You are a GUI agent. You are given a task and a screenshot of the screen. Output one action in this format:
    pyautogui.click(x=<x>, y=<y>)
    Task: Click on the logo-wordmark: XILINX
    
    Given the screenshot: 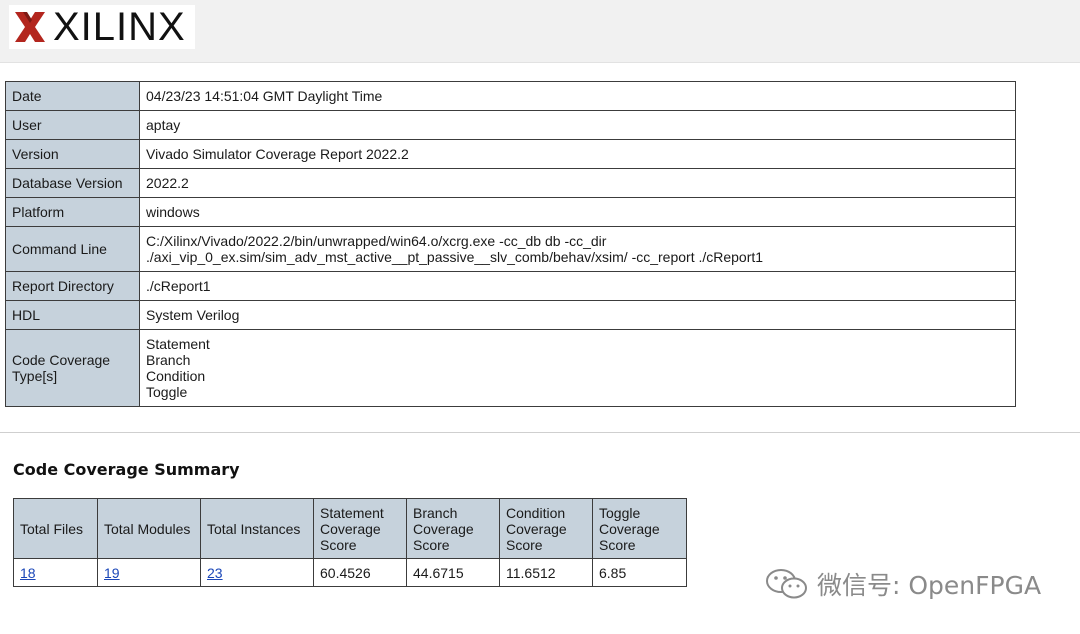 What is the action you would take?
    pyautogui.click(x=119, y=27)
    